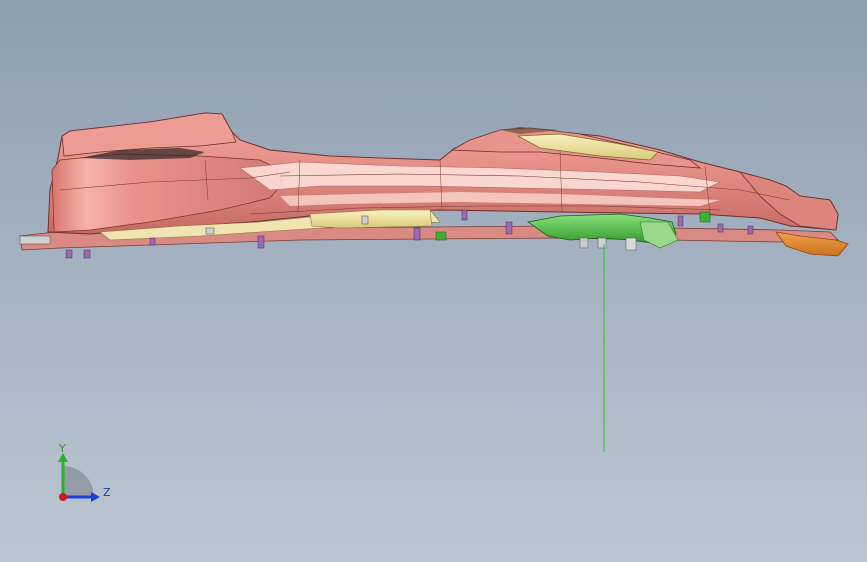 The image size is (867, 562). Describe the element at coordinates (107, 492) in the screenshot. I see `z-axis-label: Z` at that location.